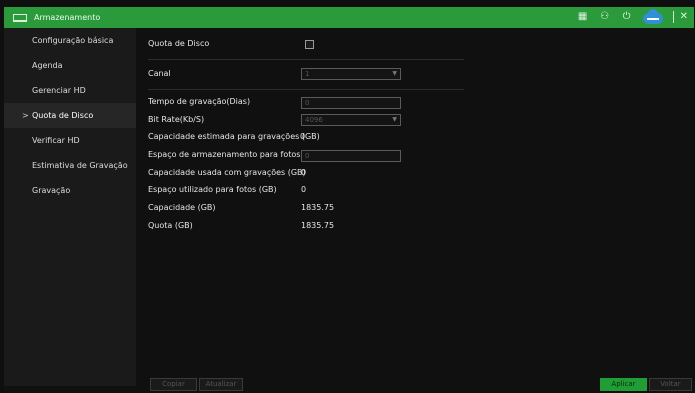 Image resolution: width=695 pixels, height=393 pixels. What do you see at coordinates (680, 17) in the screenshot?
I see `close-icon: ✕` at bounding box center [680, 17].